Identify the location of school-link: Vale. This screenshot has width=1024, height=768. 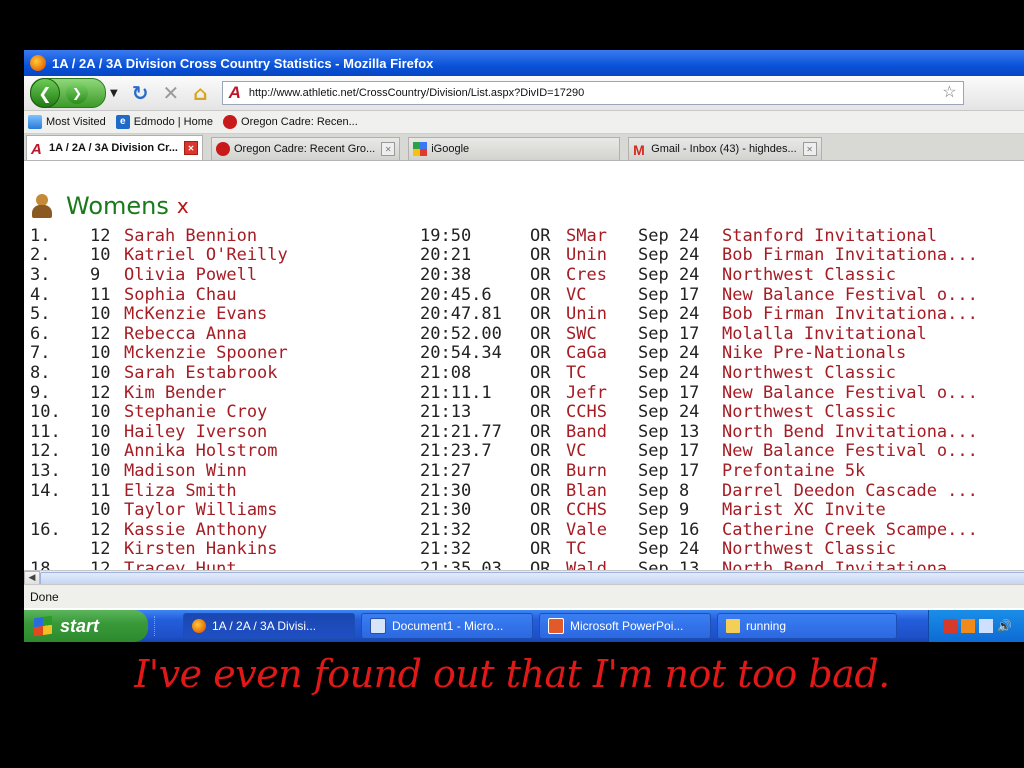
(586, 530).